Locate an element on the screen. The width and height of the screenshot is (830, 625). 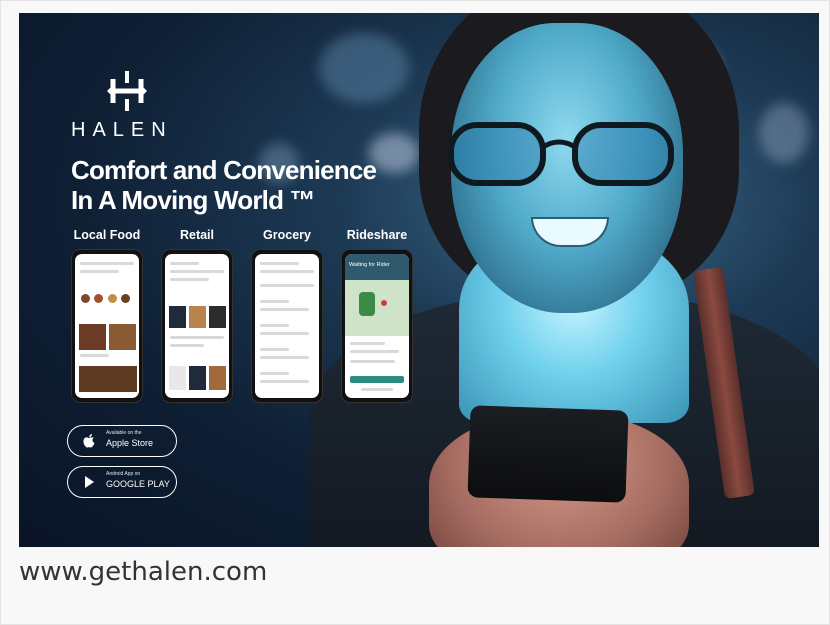
apple-store-small-text: Available on the is located at coordinates (124, 433).